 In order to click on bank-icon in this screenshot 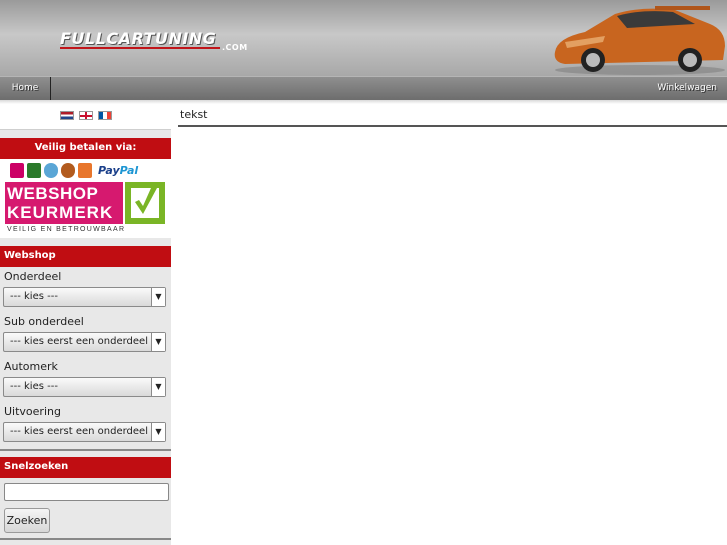, I will do `click(51, 170)`.